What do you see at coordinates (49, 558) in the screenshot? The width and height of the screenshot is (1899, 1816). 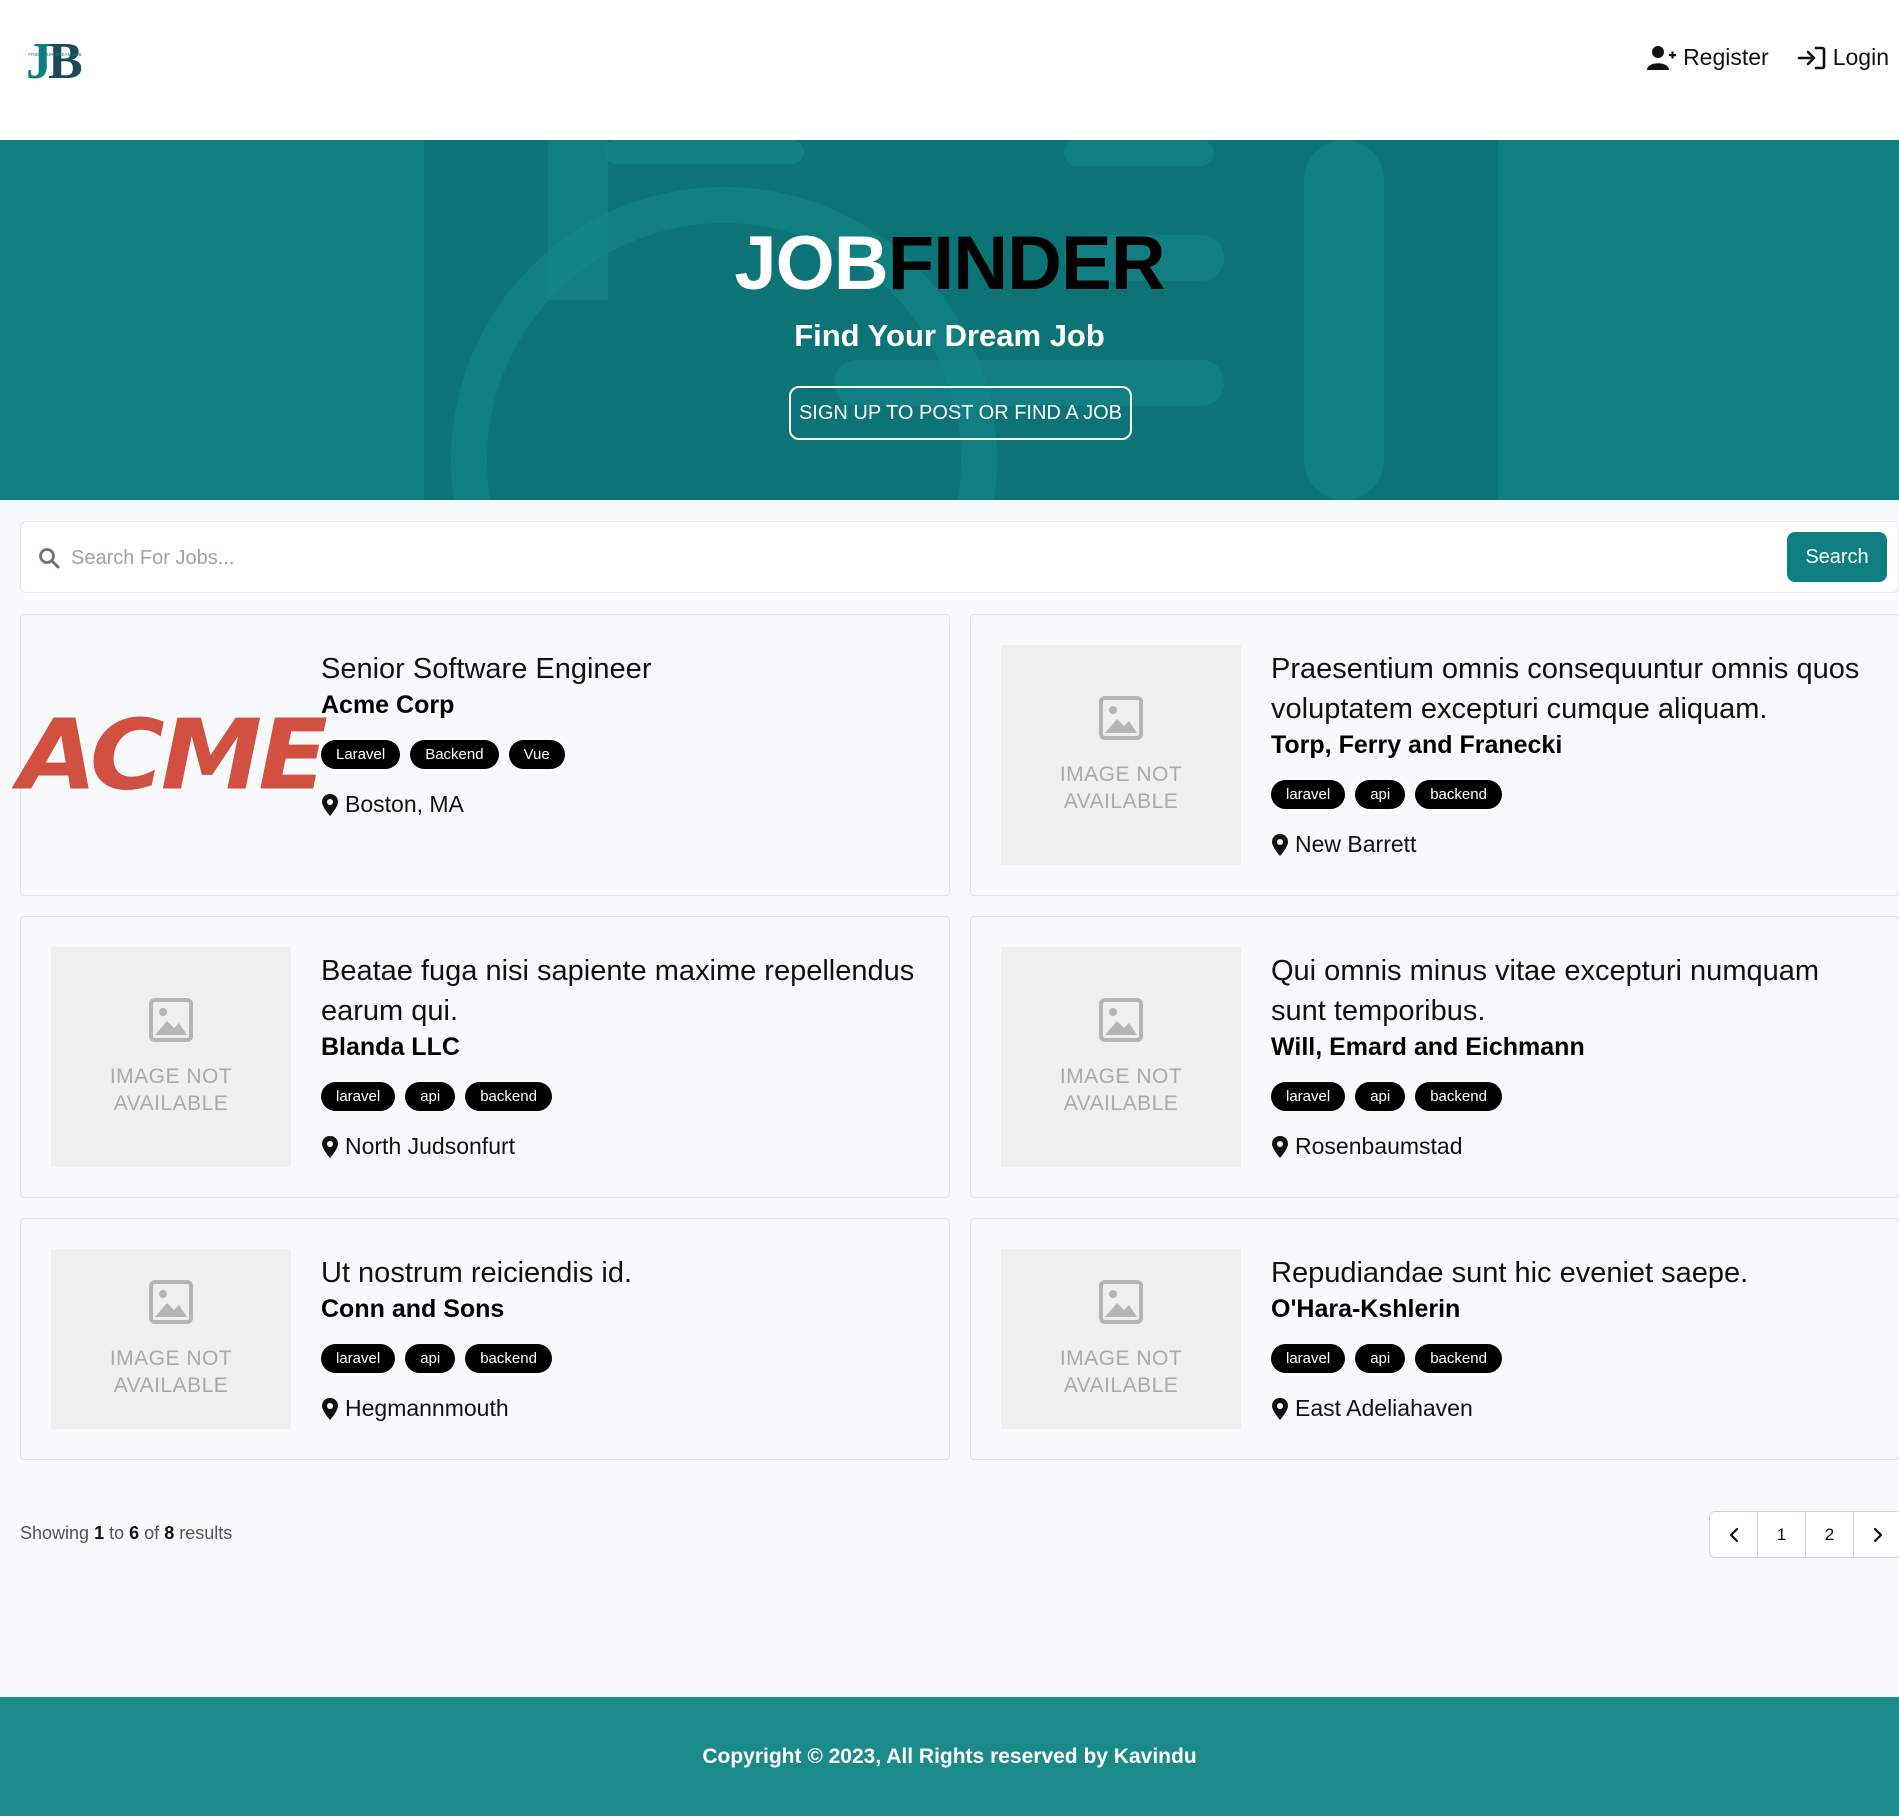 I see `search-icon` at bounding box center [49, 558].